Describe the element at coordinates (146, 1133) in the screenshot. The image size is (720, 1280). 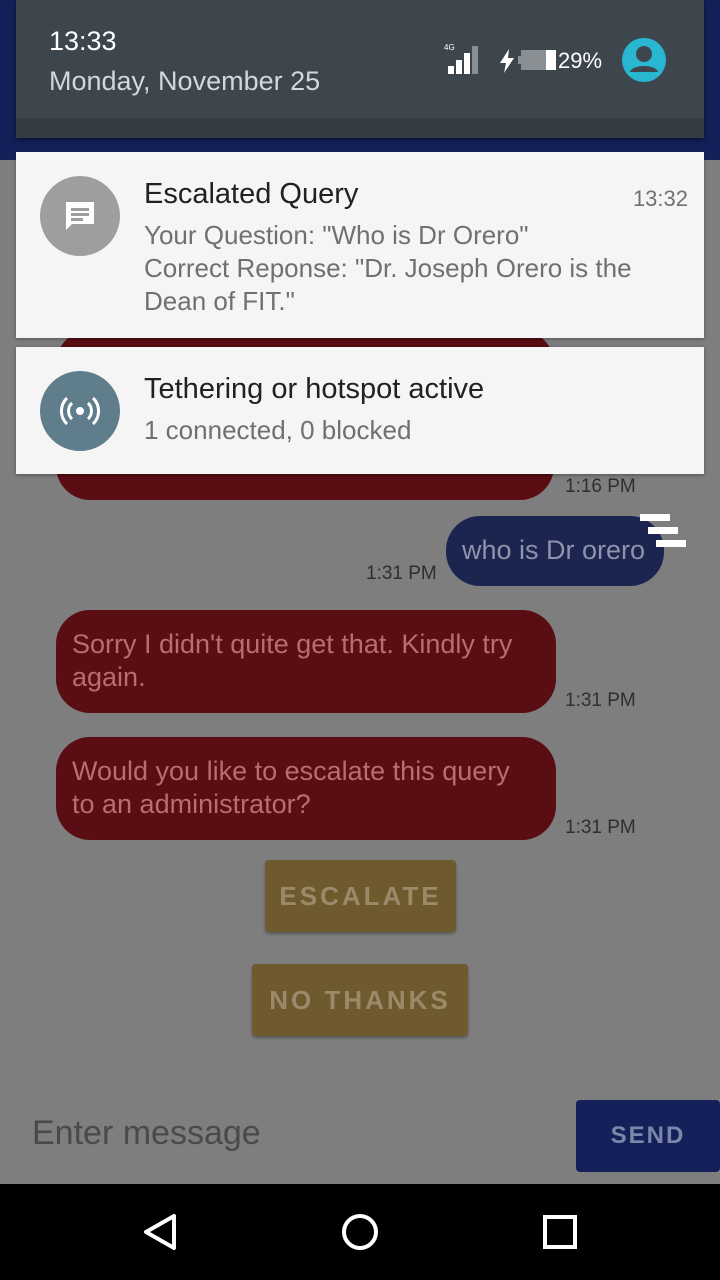
I see `message-input: Enter message` at that location.